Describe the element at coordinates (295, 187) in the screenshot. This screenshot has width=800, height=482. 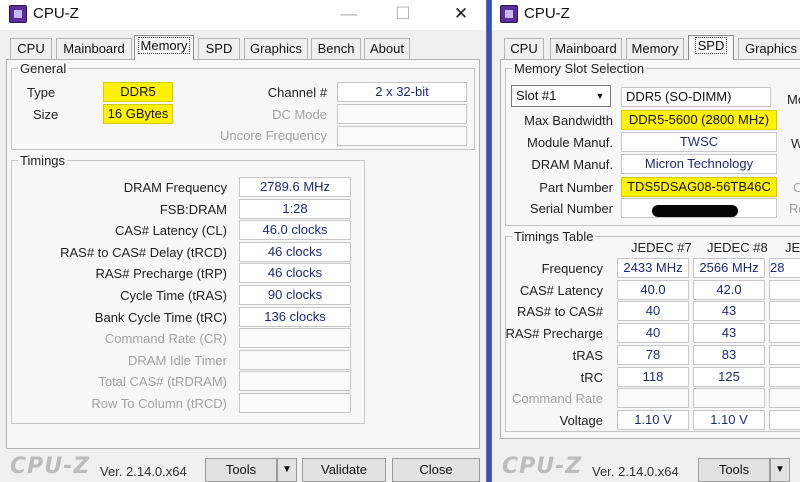
I see `timing-value: 2789.6 MHz` at that location.